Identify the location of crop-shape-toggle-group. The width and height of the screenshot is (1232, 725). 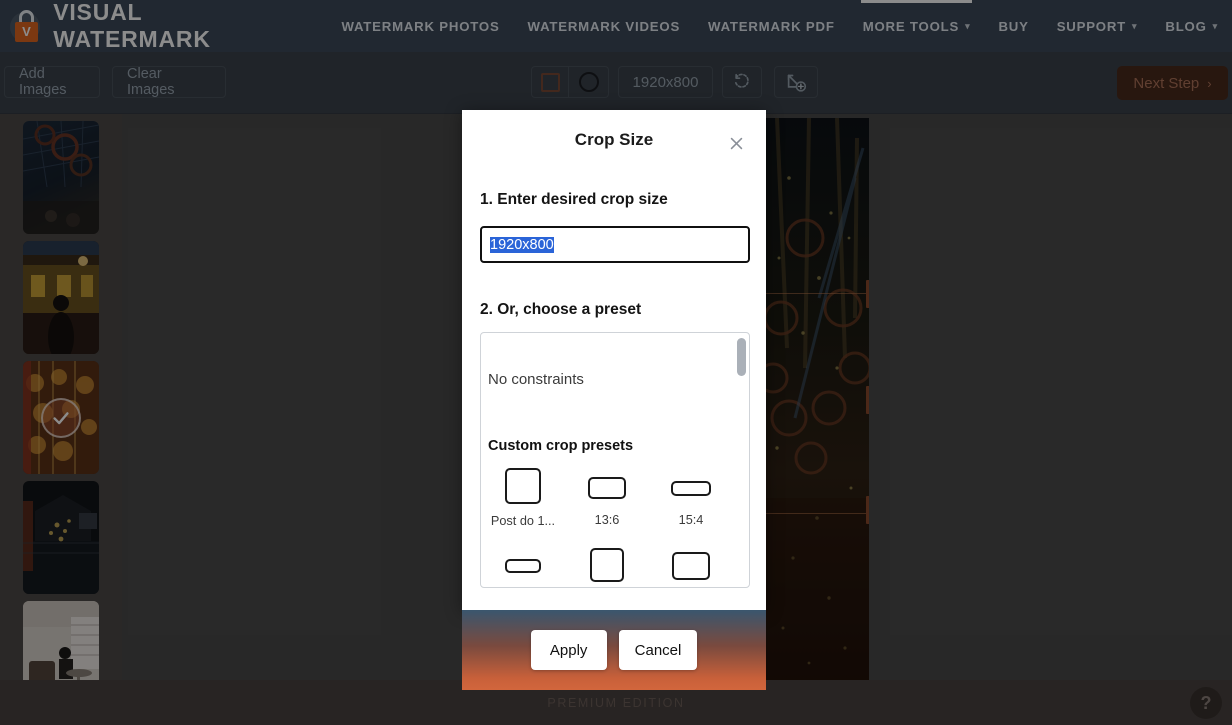
(570, 82).